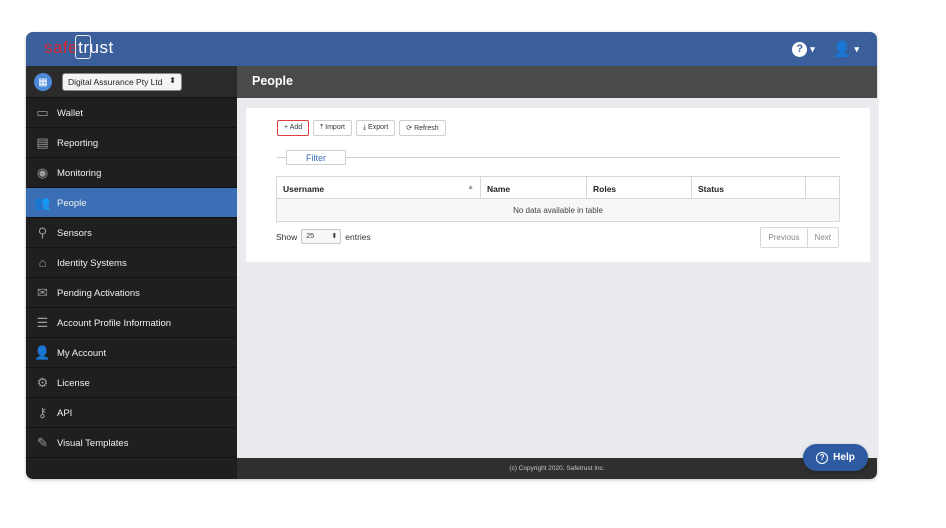 The height and width of the screenshot is (528, 946). I want to click on page-title: People, so click(557, 82).